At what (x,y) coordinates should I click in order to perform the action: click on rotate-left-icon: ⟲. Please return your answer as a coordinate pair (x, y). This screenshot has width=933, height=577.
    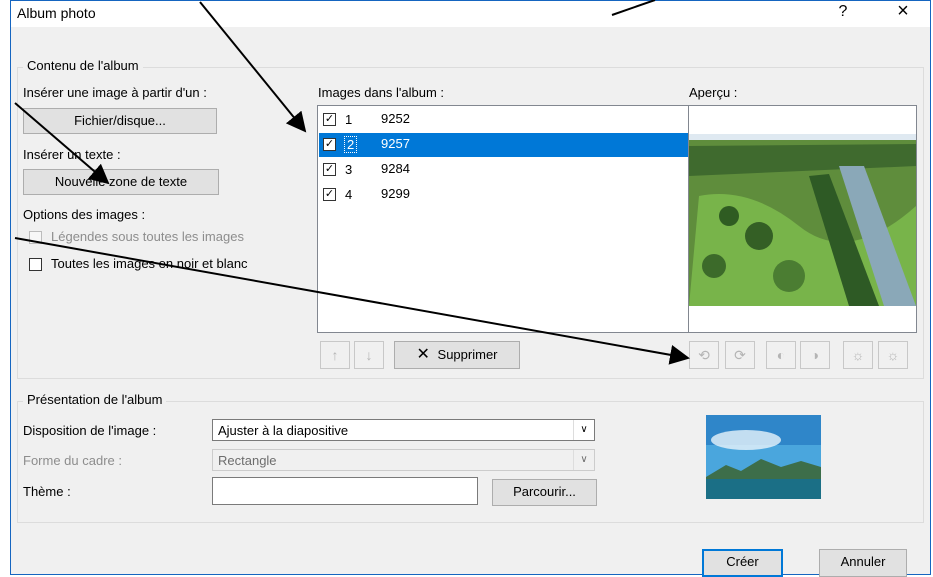
    Looking at the image, I should click on (704, 355).